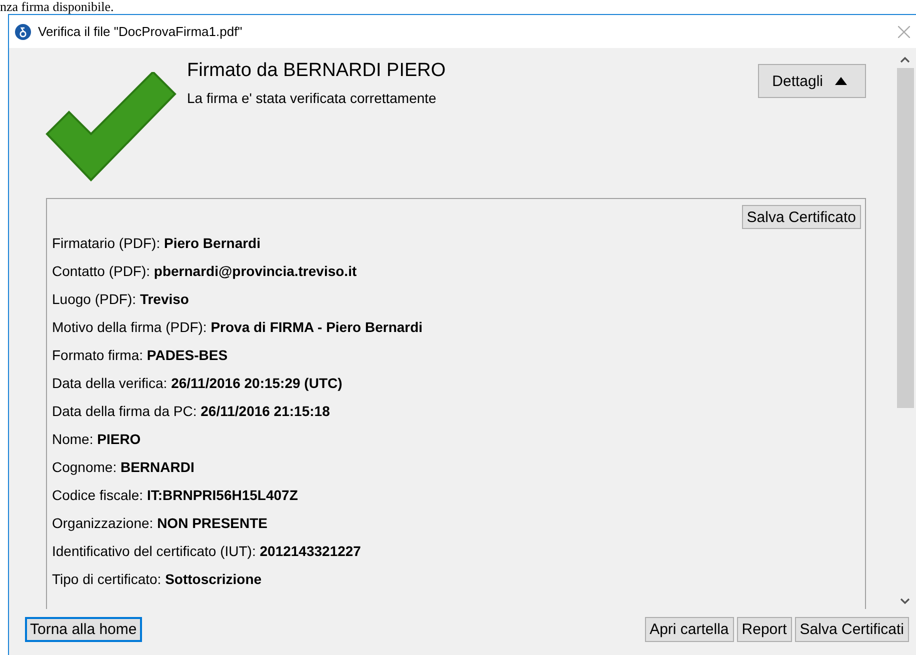 The image size is (916, 655). What do you see at coordinates (83, 629) in the screenshot?
I see `home-button: Torna alla home` at bounding box center [83, 629].